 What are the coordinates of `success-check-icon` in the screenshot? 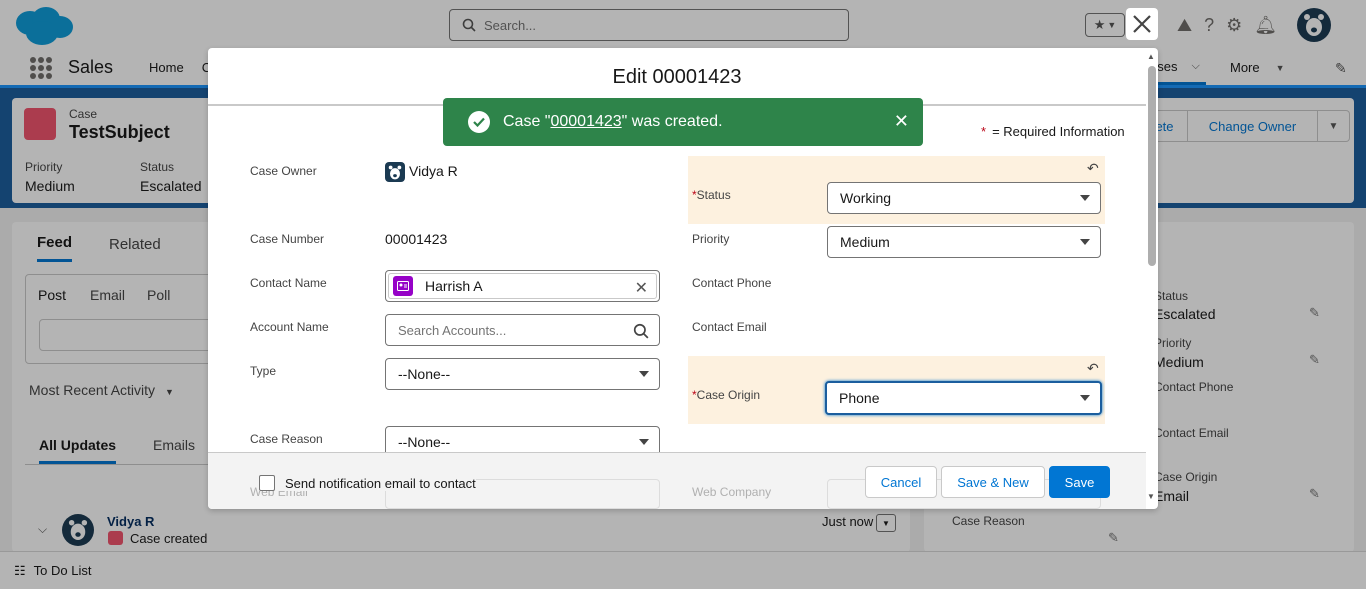 It's located at (479, 122).